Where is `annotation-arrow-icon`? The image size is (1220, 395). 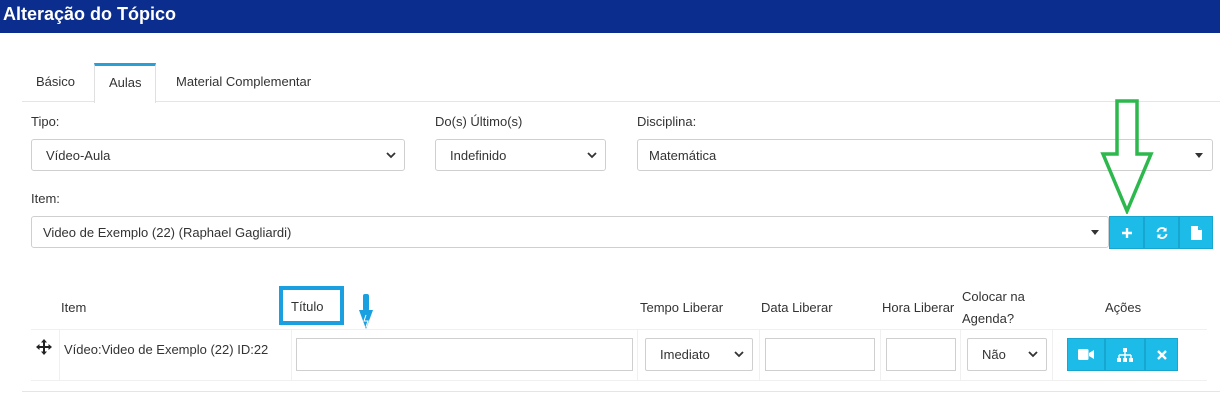 annotation-arrow-icon is located at coordinates (1127, 156).